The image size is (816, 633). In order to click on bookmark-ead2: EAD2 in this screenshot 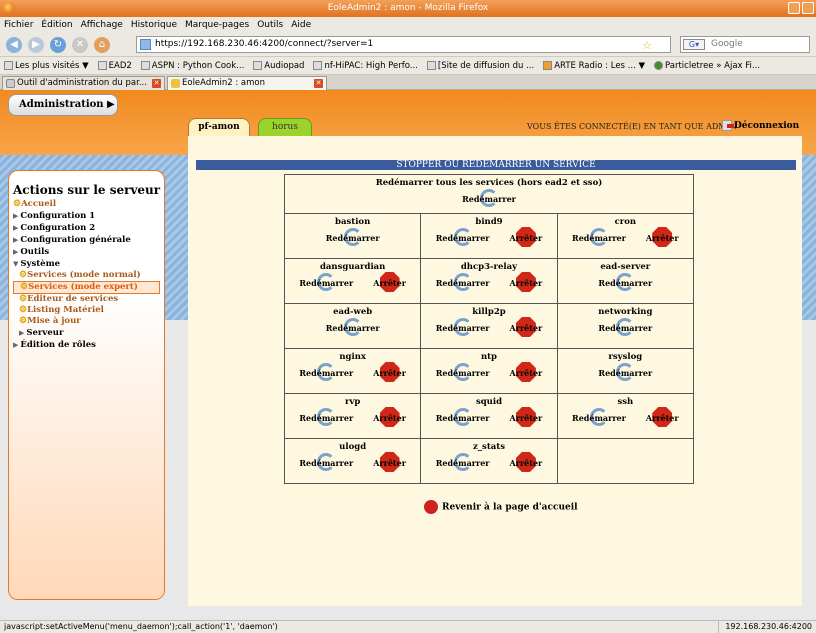, I will do `click(114, 65)`.